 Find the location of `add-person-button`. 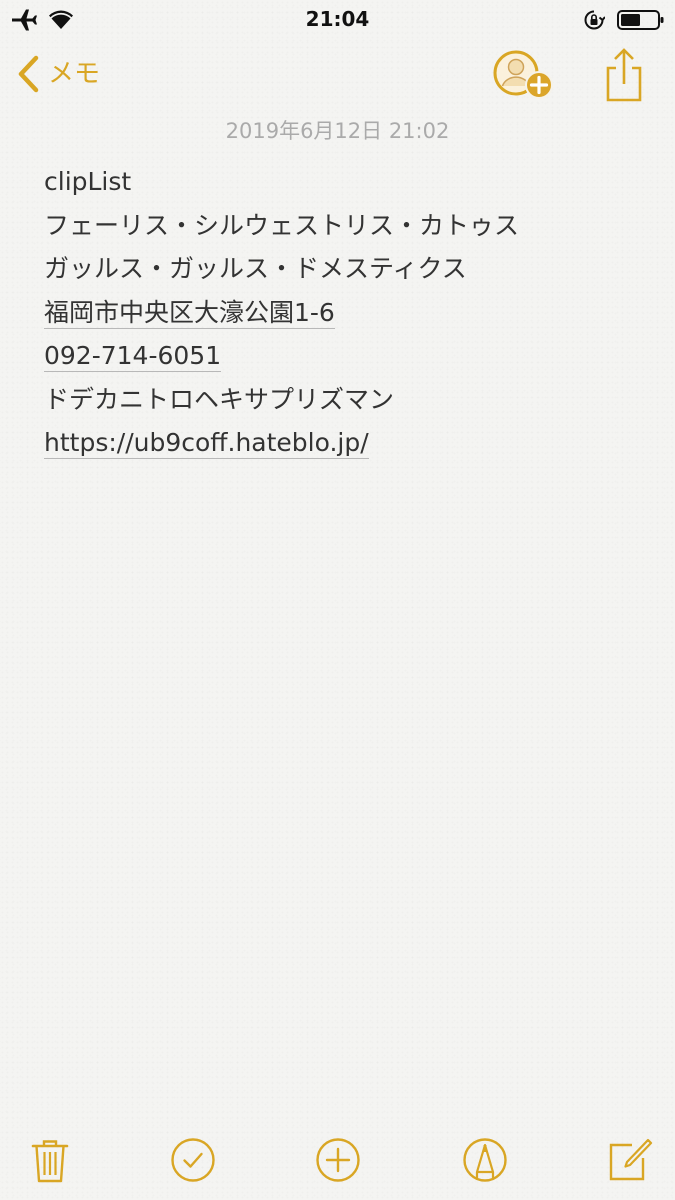

add-person-button is located at coordinates (524, 75).